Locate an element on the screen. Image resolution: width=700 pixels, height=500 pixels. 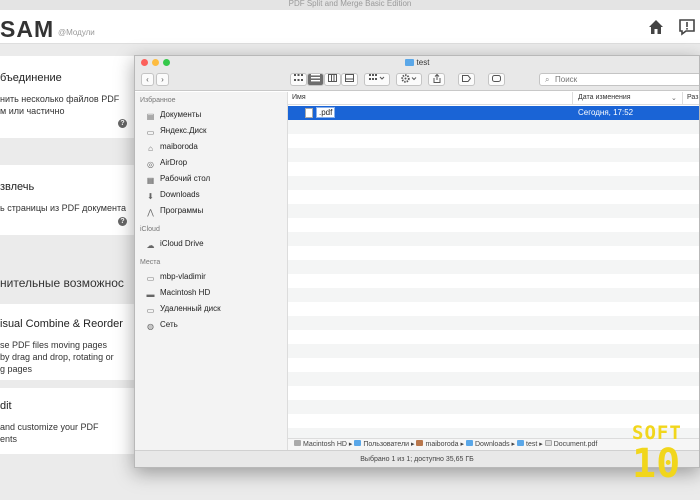
card-desc: by drag and drop, rotating or is located at coordinates (57, 357).